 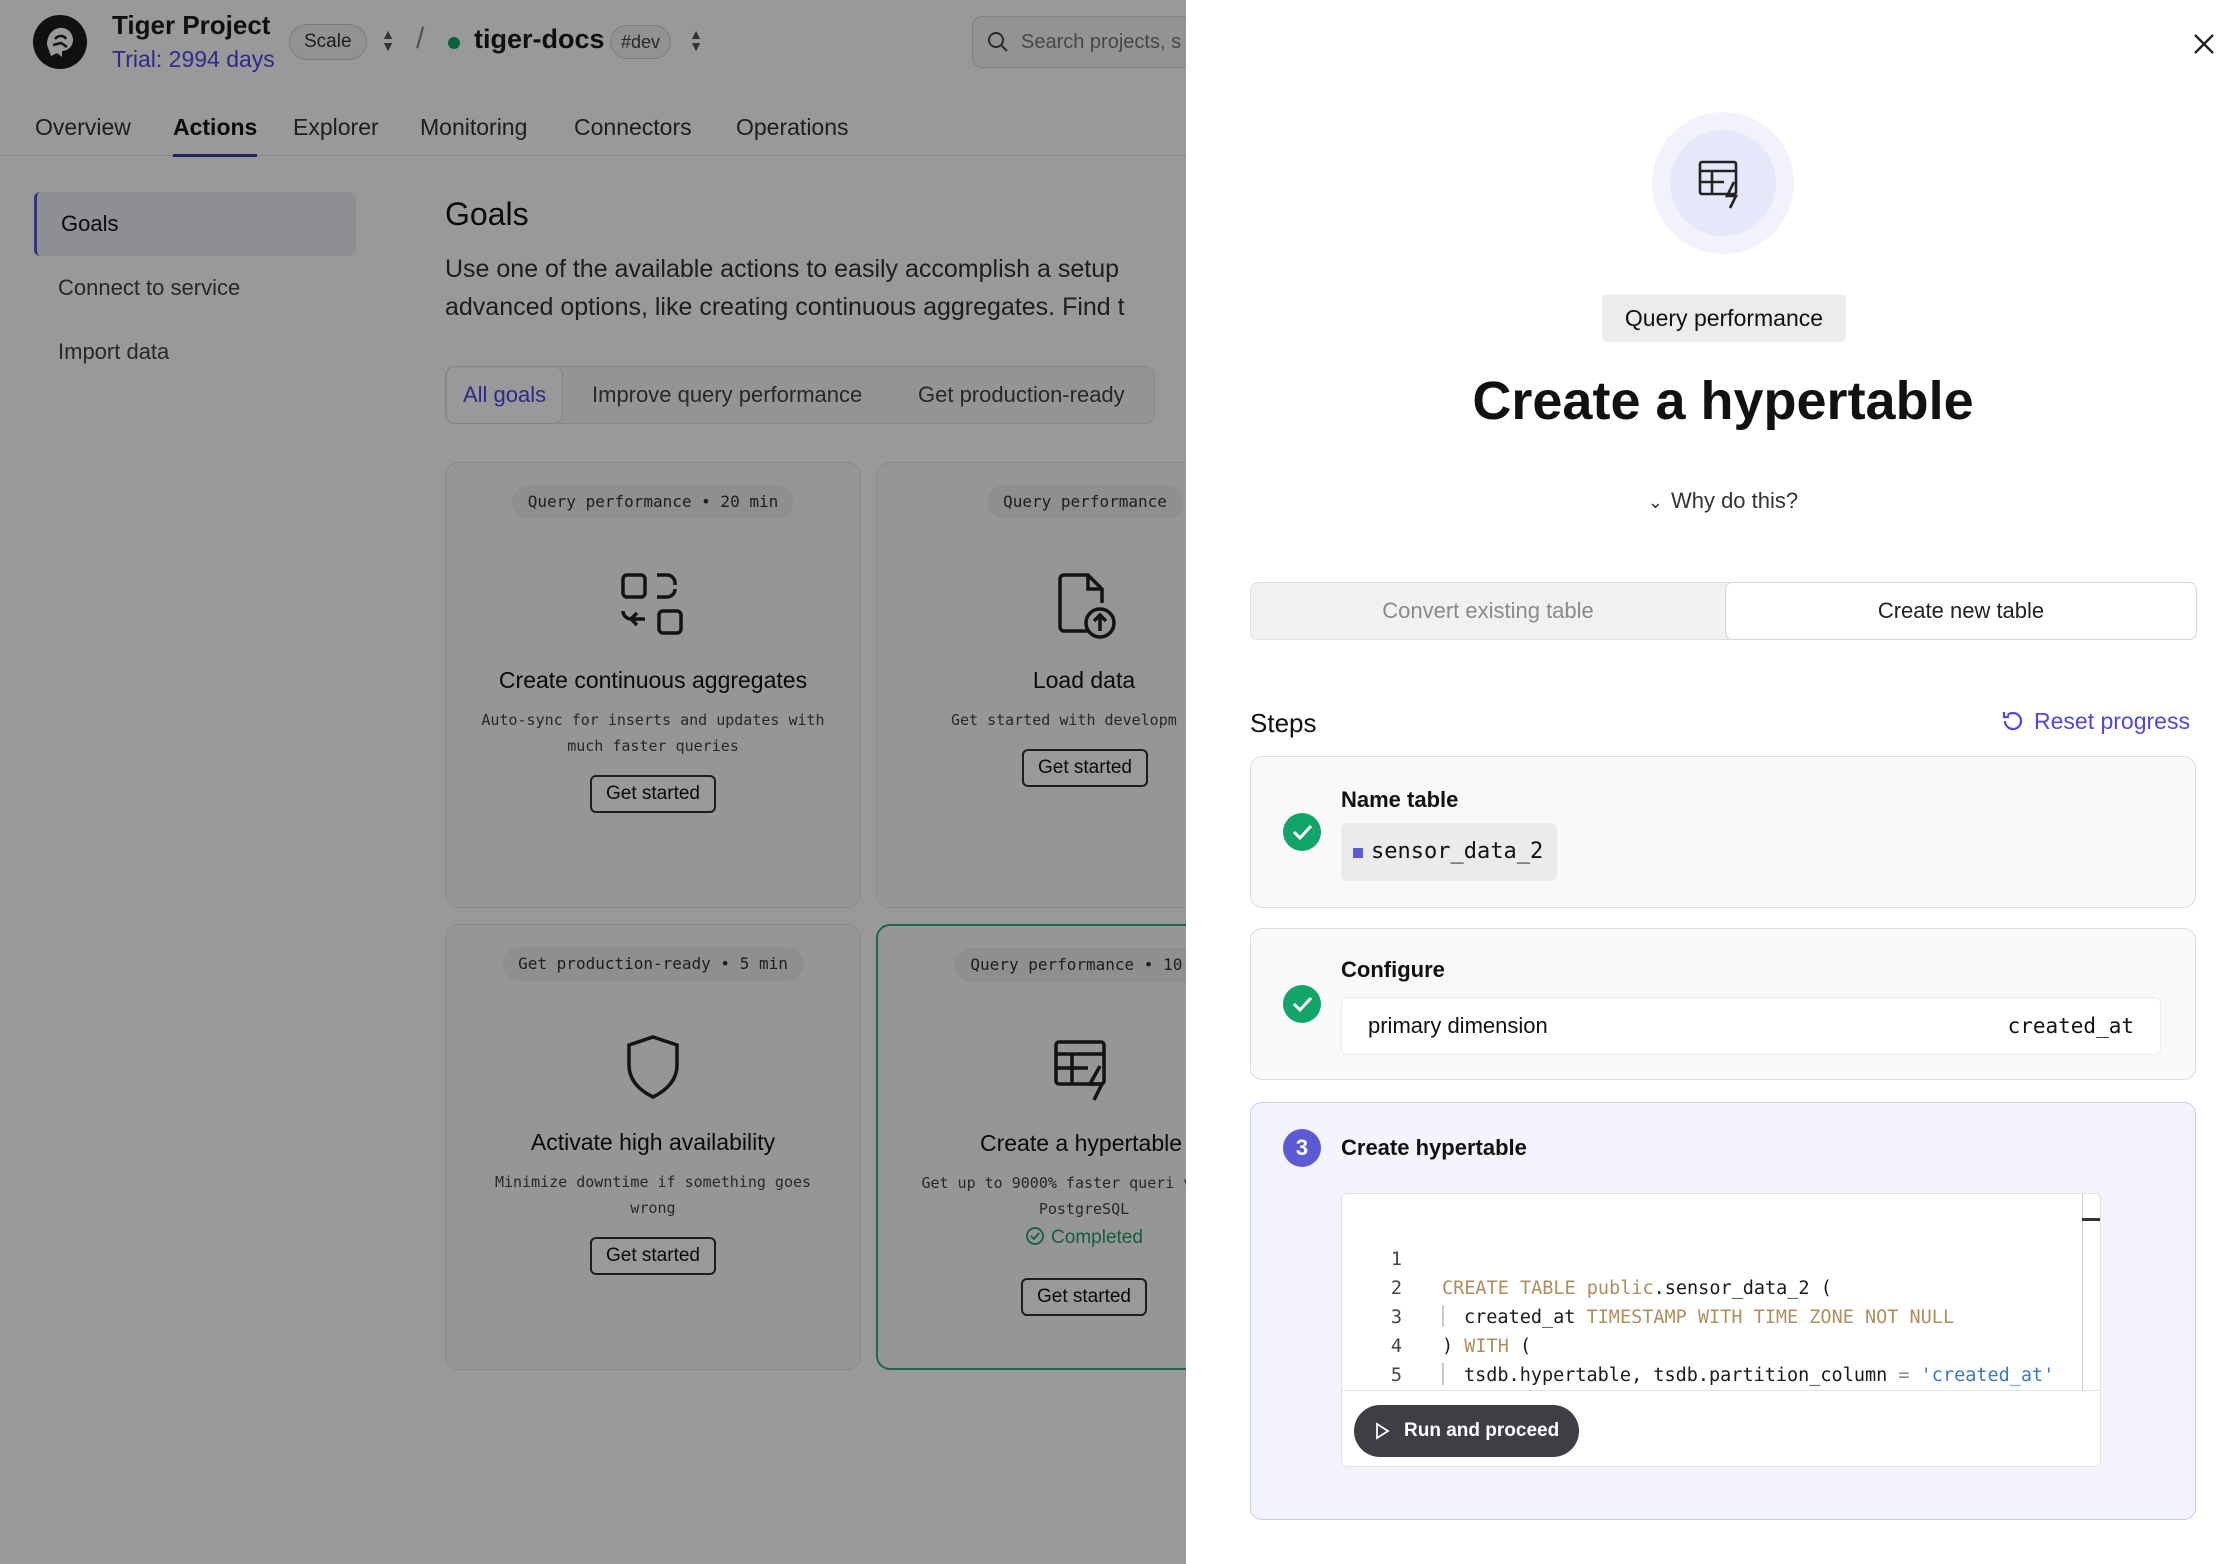 I want to click on code-footer: Run and proceed, so click(x=1721, y=1428).